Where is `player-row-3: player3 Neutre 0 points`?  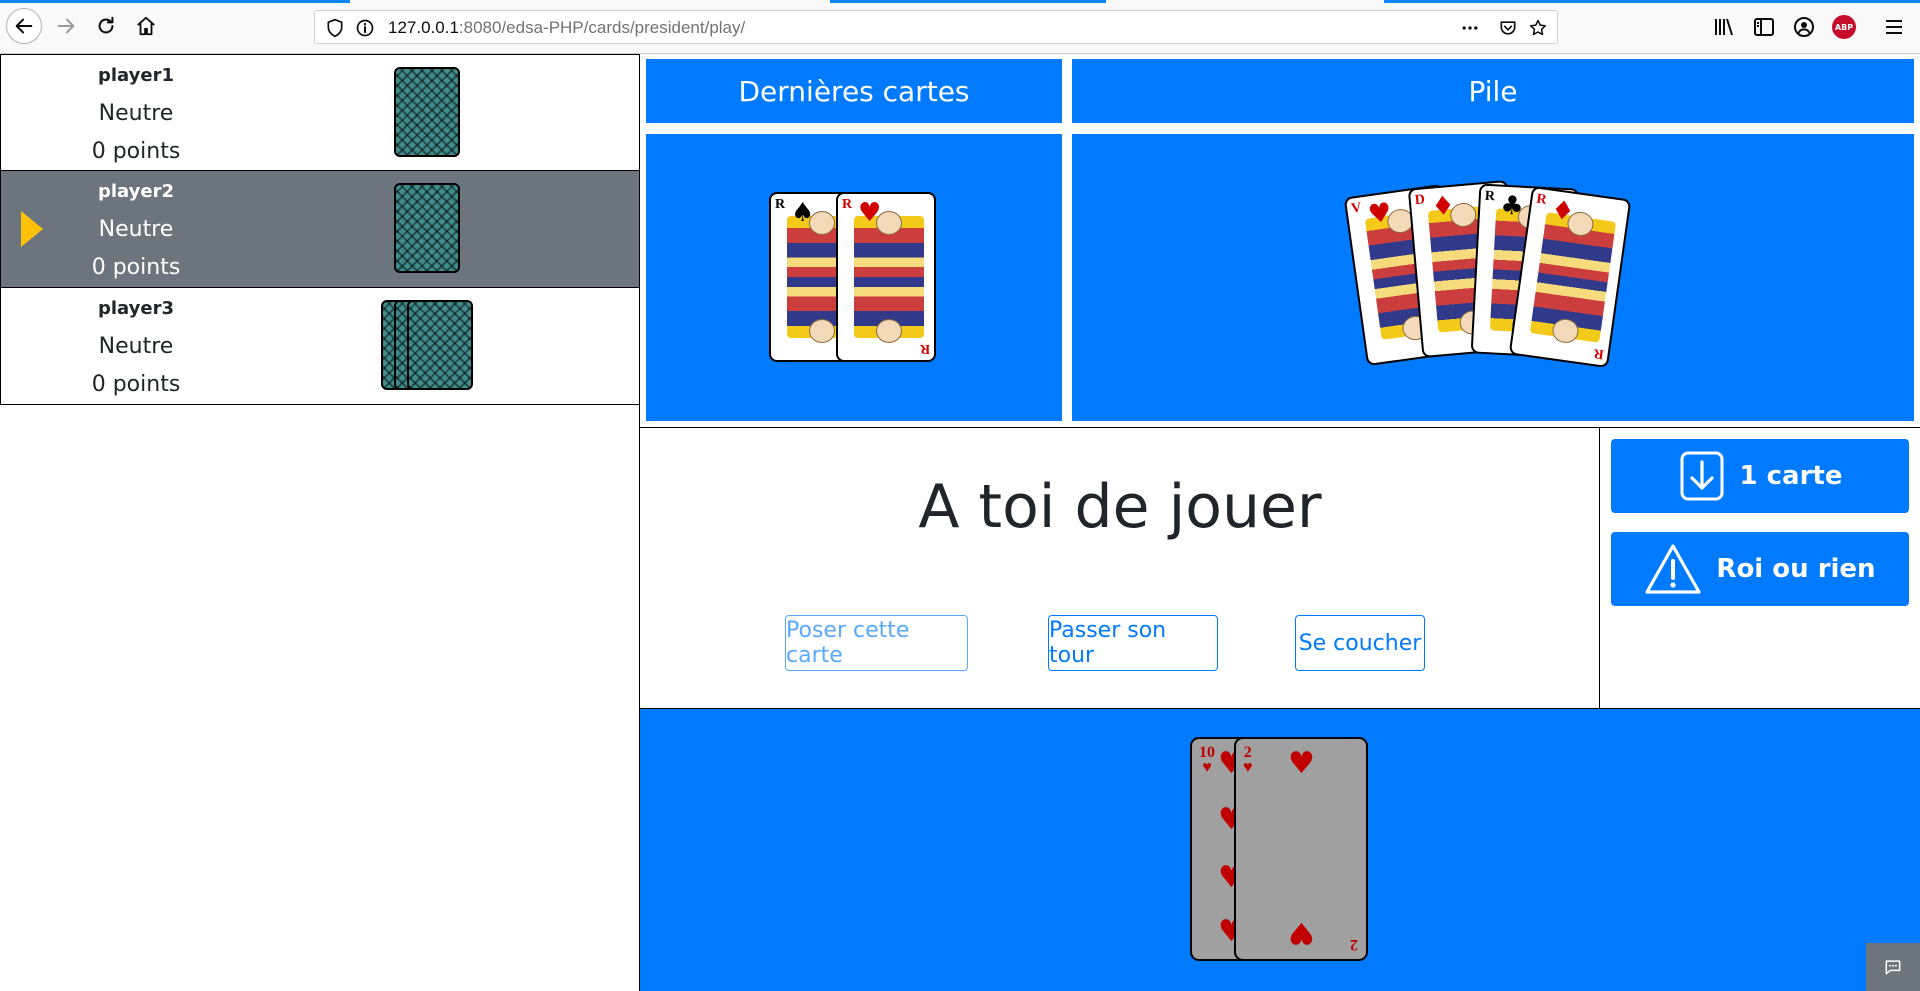 player-row-3: player3 Neutre 0 points is located at coordinates (320, 346).